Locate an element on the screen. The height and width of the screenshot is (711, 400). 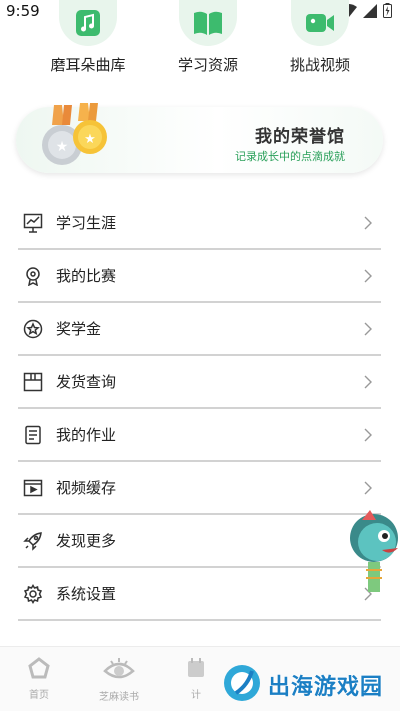
menu-item-label: 学习生涯 is located at coordinates (86, 223).